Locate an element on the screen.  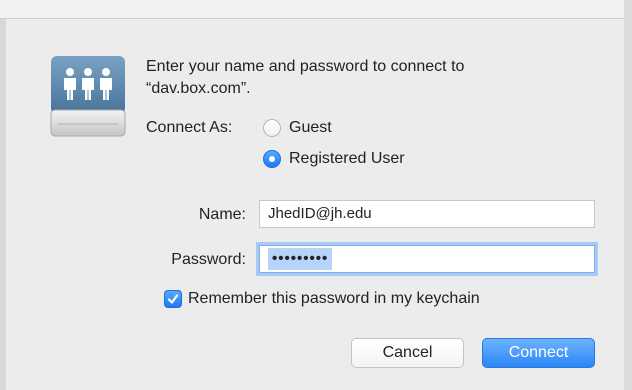
window-titlebar is located at coordinates (316, 9).